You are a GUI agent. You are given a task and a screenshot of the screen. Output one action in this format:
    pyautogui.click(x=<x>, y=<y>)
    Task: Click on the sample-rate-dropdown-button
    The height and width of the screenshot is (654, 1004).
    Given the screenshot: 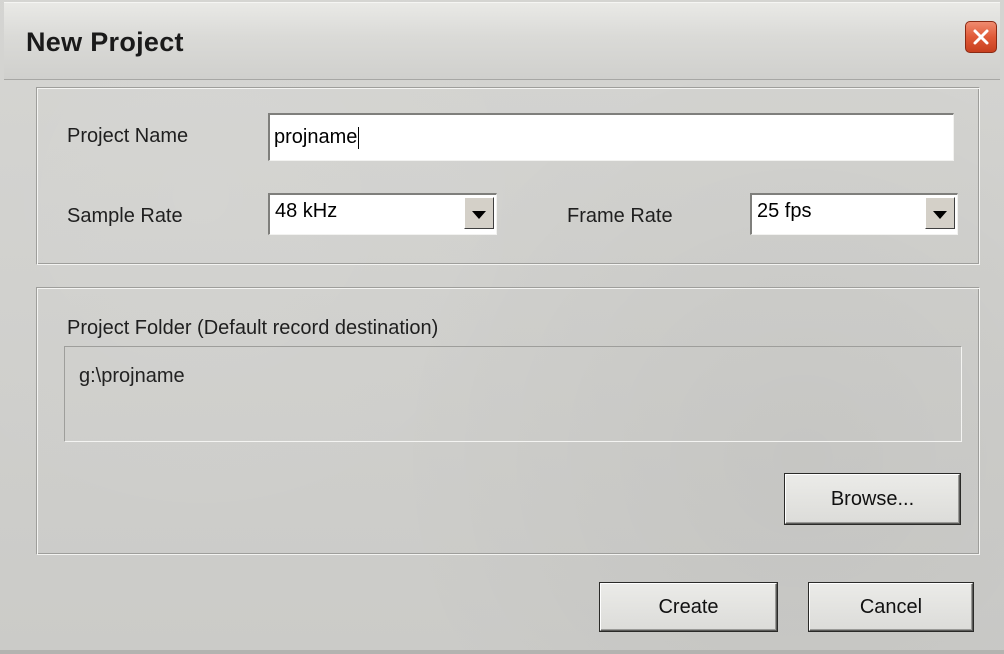 What is the action you would take?
    pyautogui.click(x=479, y=213)
    